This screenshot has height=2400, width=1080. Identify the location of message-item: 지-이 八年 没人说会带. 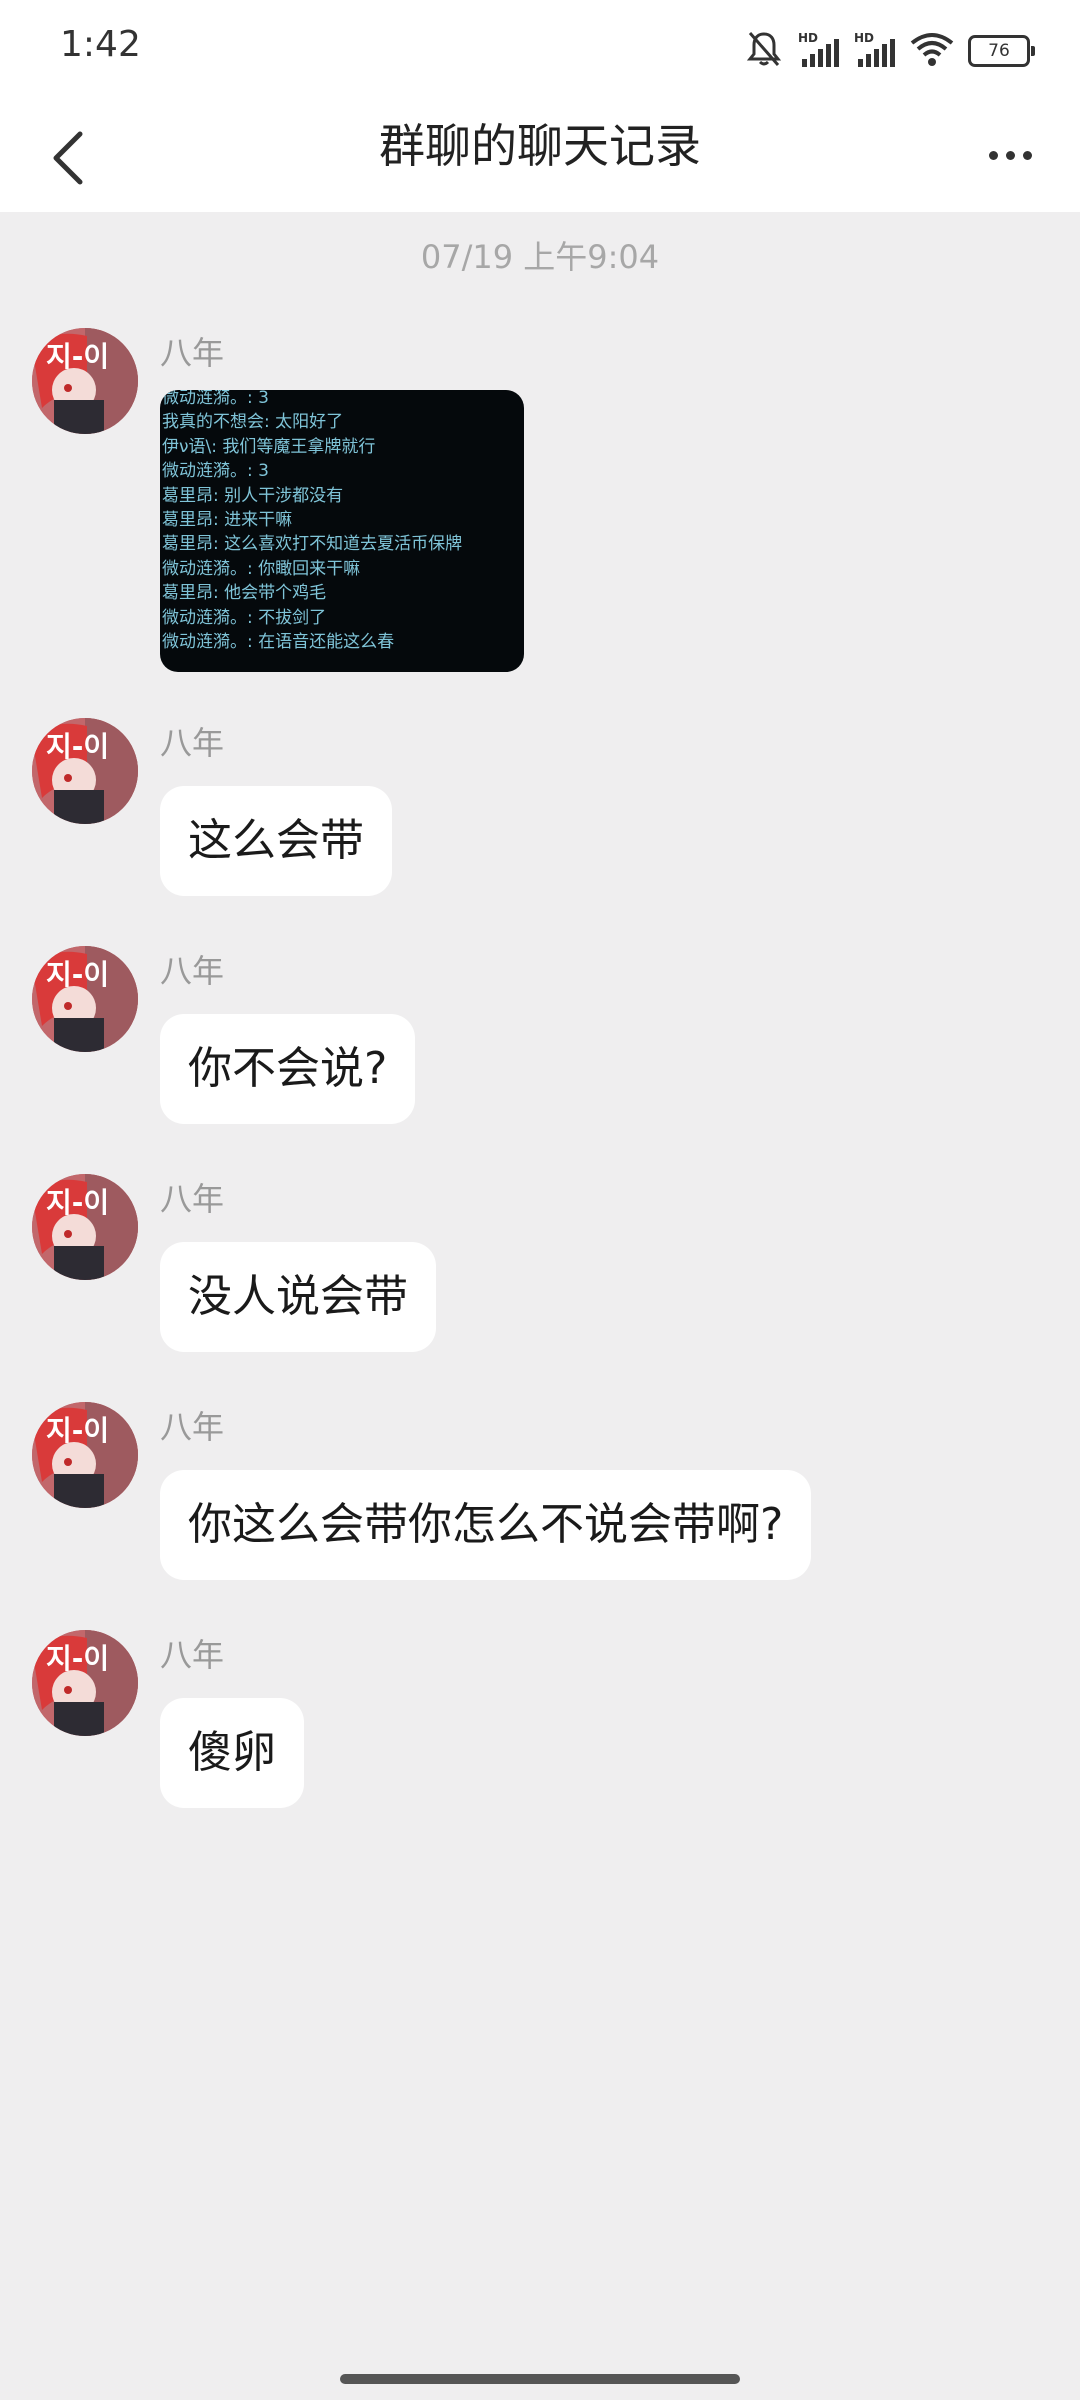
(532, 1269).